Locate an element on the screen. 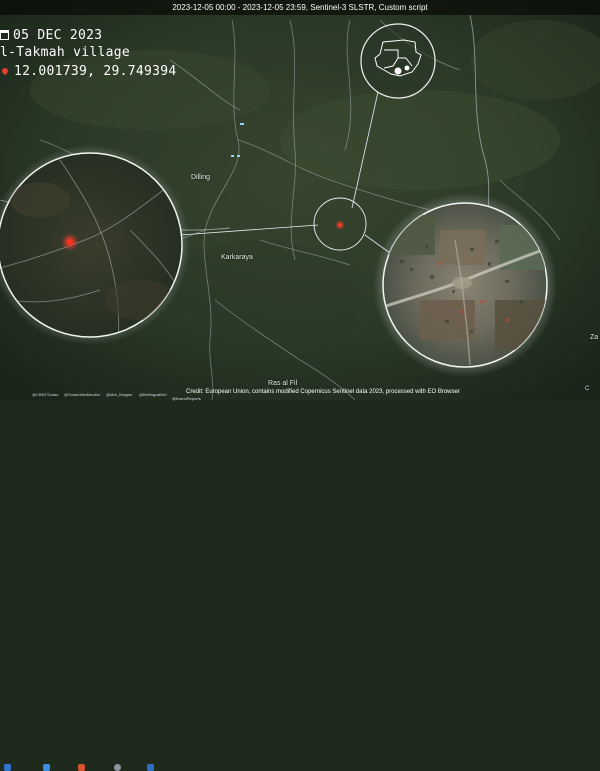 Image resolution: width=600 pixels, height=771 pixels. place-label-karkaraya: Karkaraya is located at coordinates (237, 257).